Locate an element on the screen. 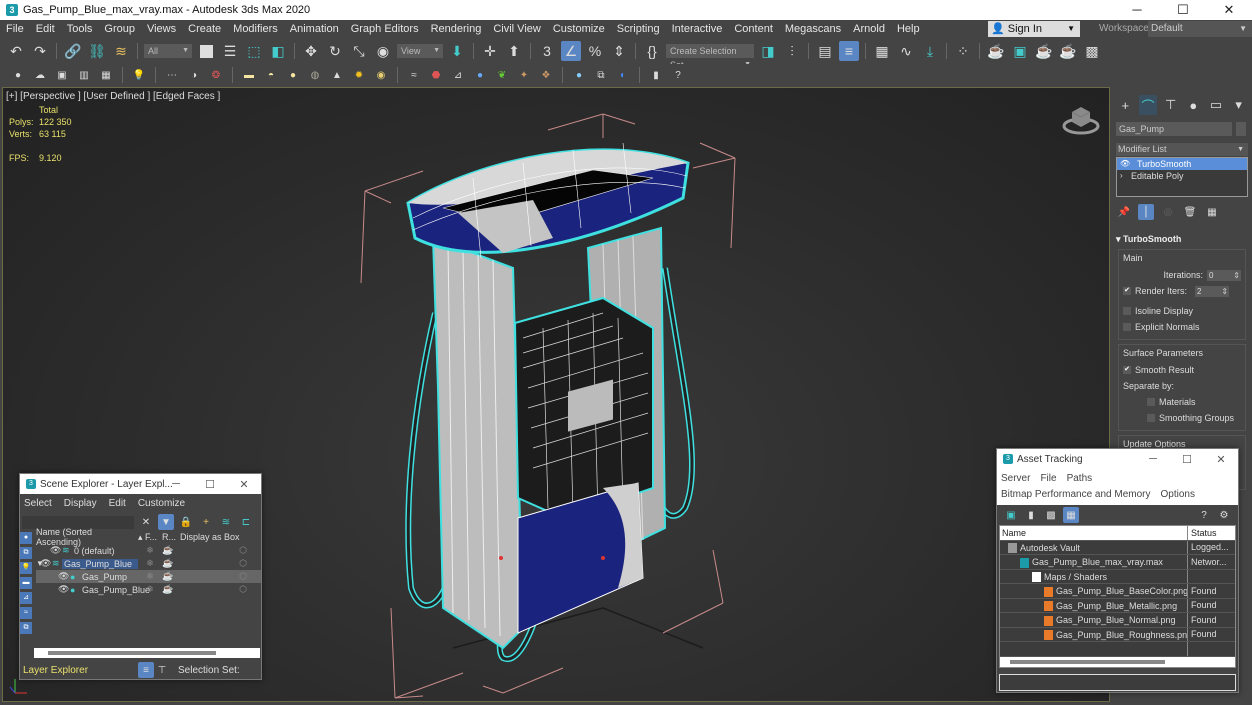 This screenshot has width=1252, height=705. dome-light-icon: ◑ is located at coordinates (194, 75).